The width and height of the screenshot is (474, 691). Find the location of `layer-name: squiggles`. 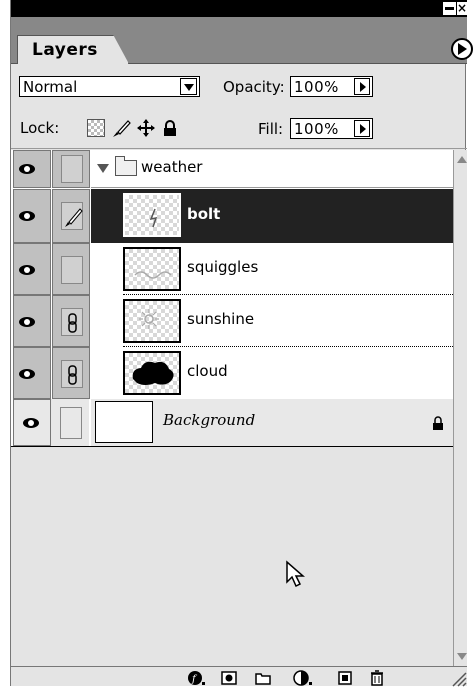

layer-name: squiggles is located at coordinates (223, 267).